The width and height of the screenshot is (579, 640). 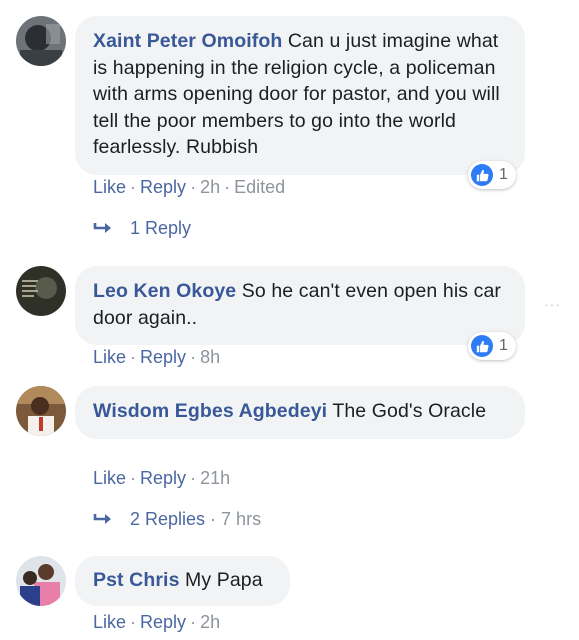 I want to click on comment-text: The God's Oracle, so click(x=409, y=411).